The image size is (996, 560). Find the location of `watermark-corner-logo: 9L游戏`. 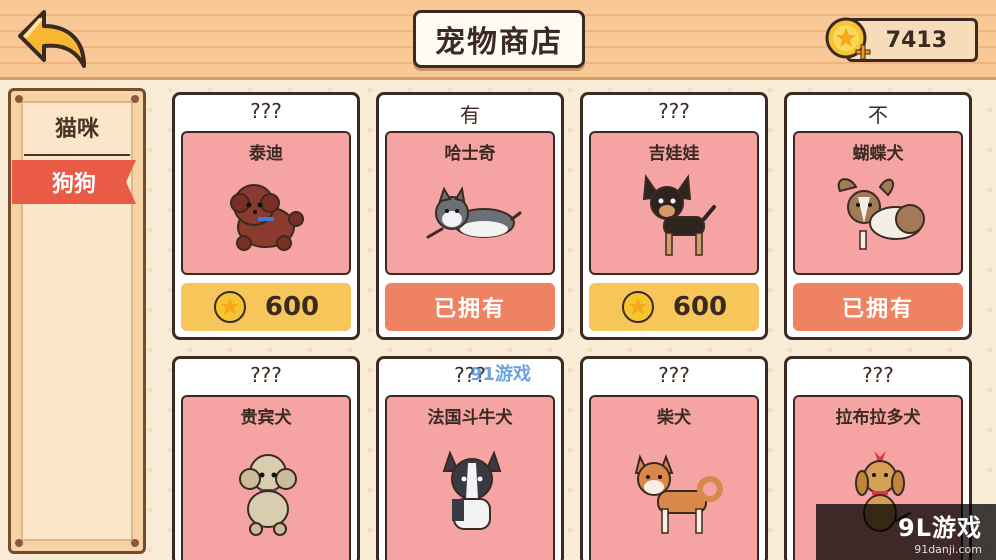

watermark-corner-logo: 9L游戏 is located at coordinates (940, 528).